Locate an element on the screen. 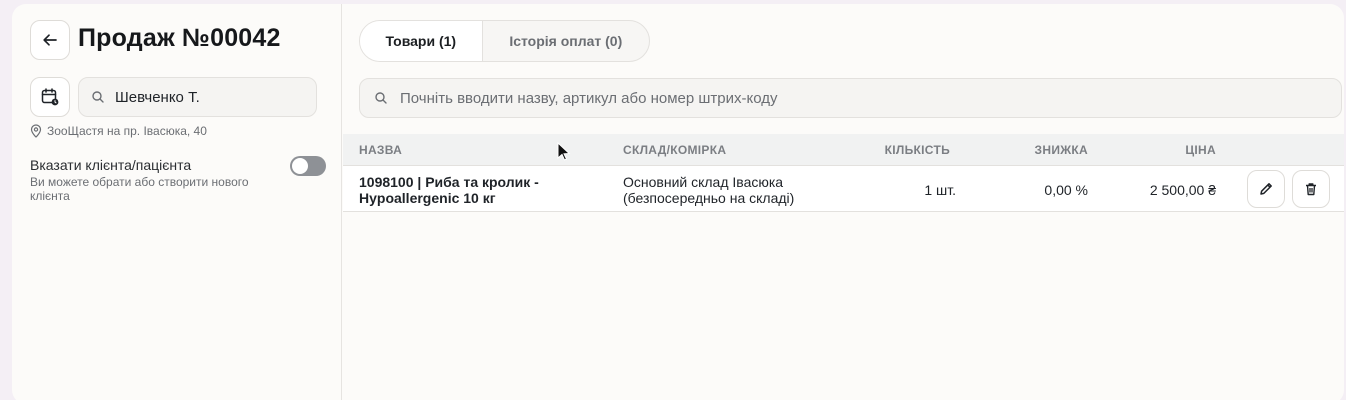  calendar-button is located at coordinates (50, 97).